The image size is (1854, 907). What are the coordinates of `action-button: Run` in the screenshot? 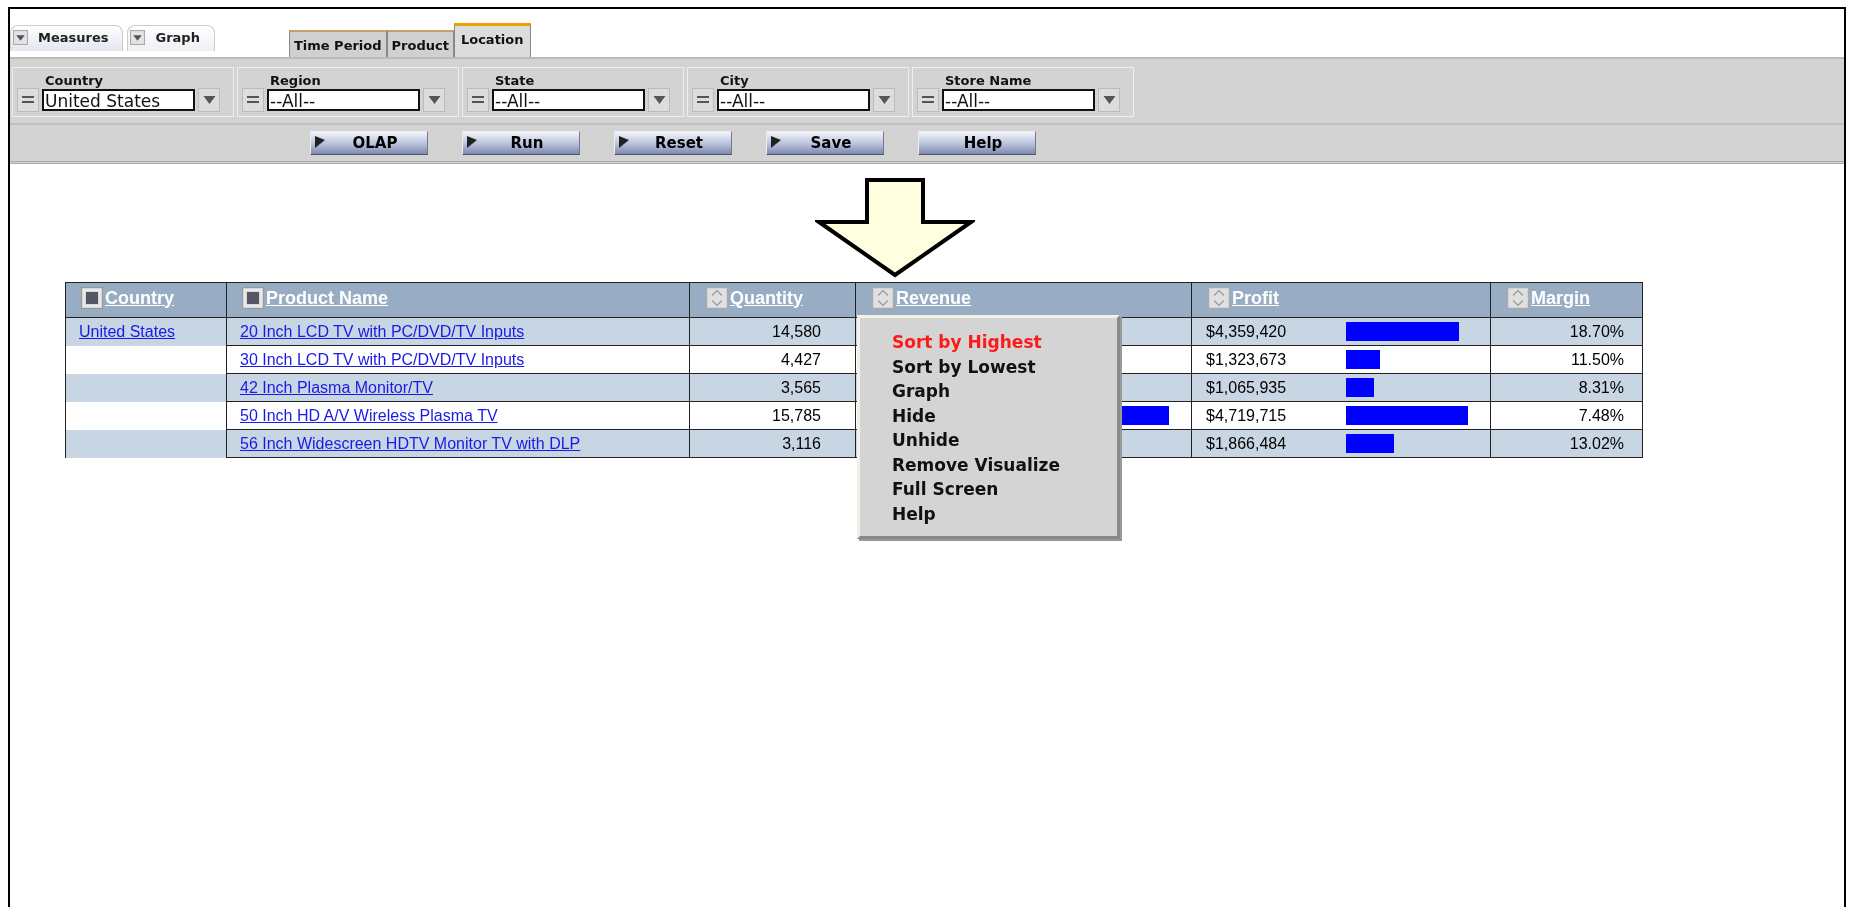 It's located at (521, 143).